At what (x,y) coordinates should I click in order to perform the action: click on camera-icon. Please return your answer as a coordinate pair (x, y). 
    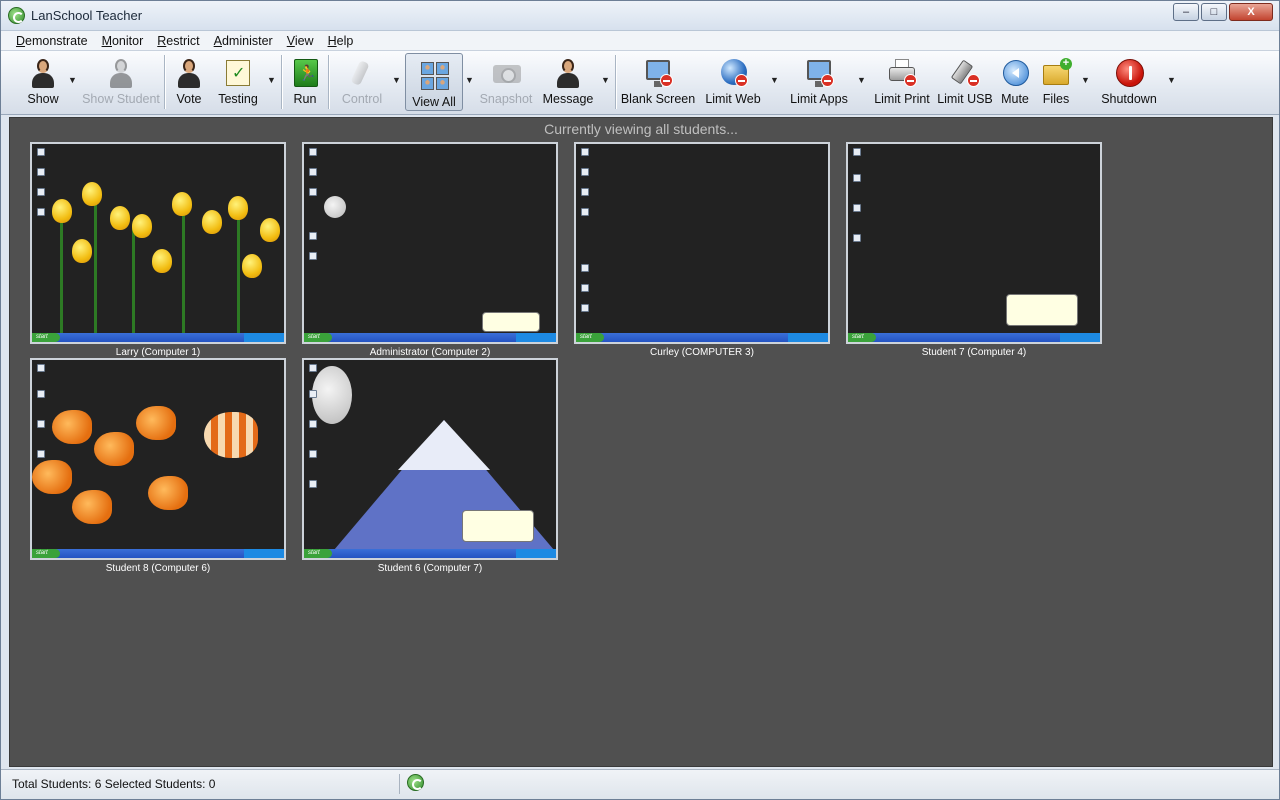
    Looking at the image, I should click on (506, 73).